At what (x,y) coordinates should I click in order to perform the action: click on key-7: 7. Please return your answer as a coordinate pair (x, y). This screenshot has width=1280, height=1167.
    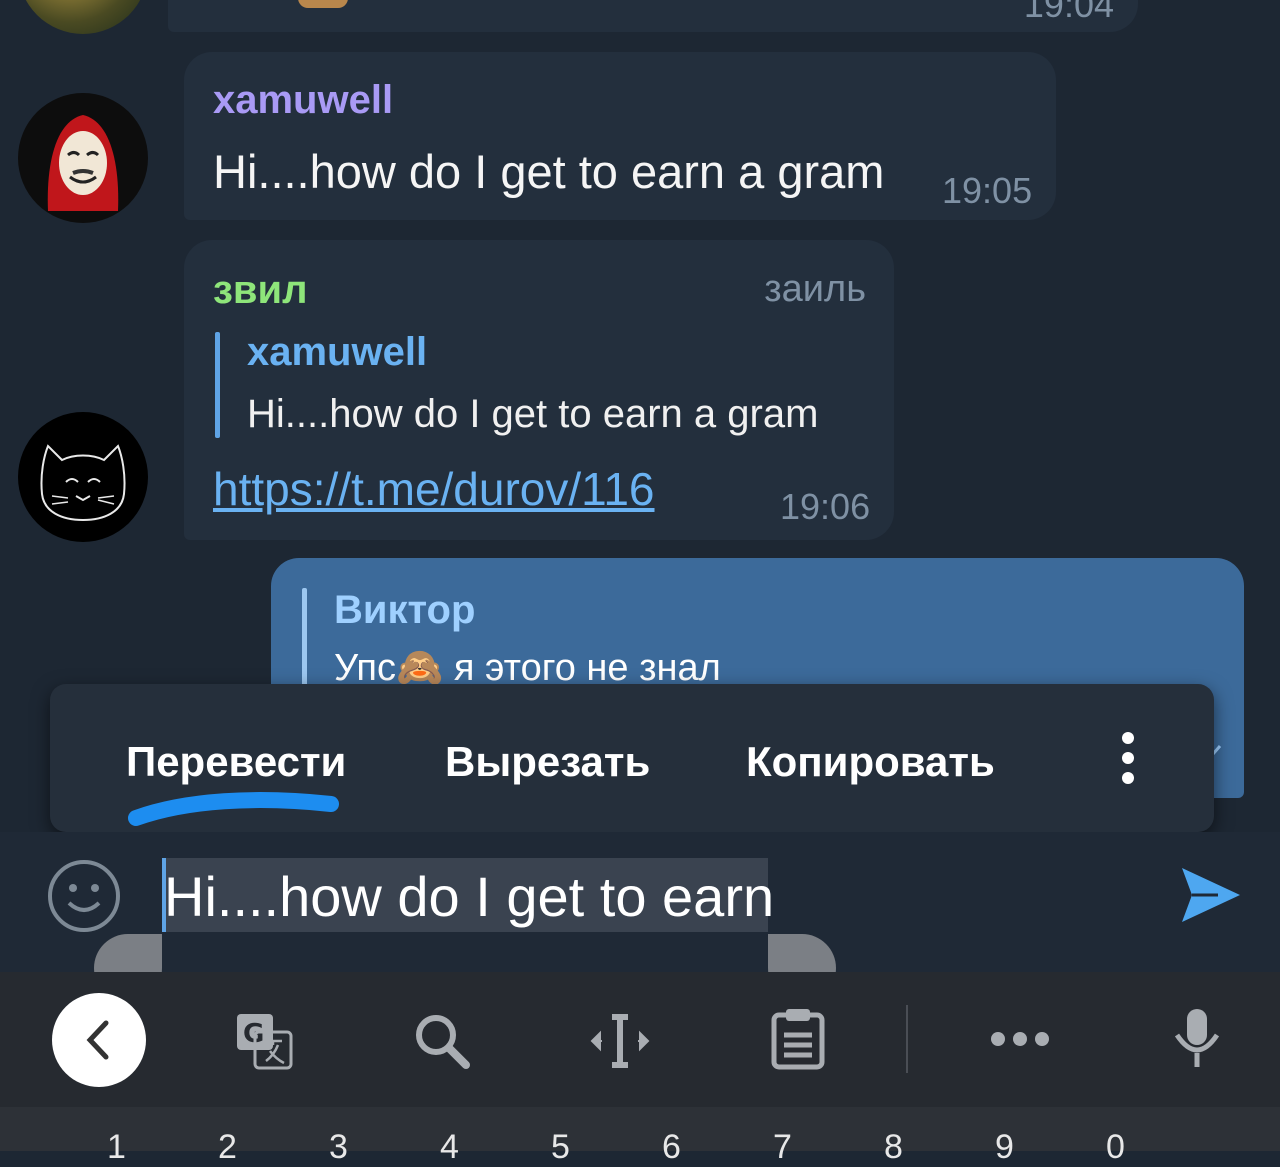
    Looking at the image, I should click on (782, 1147).